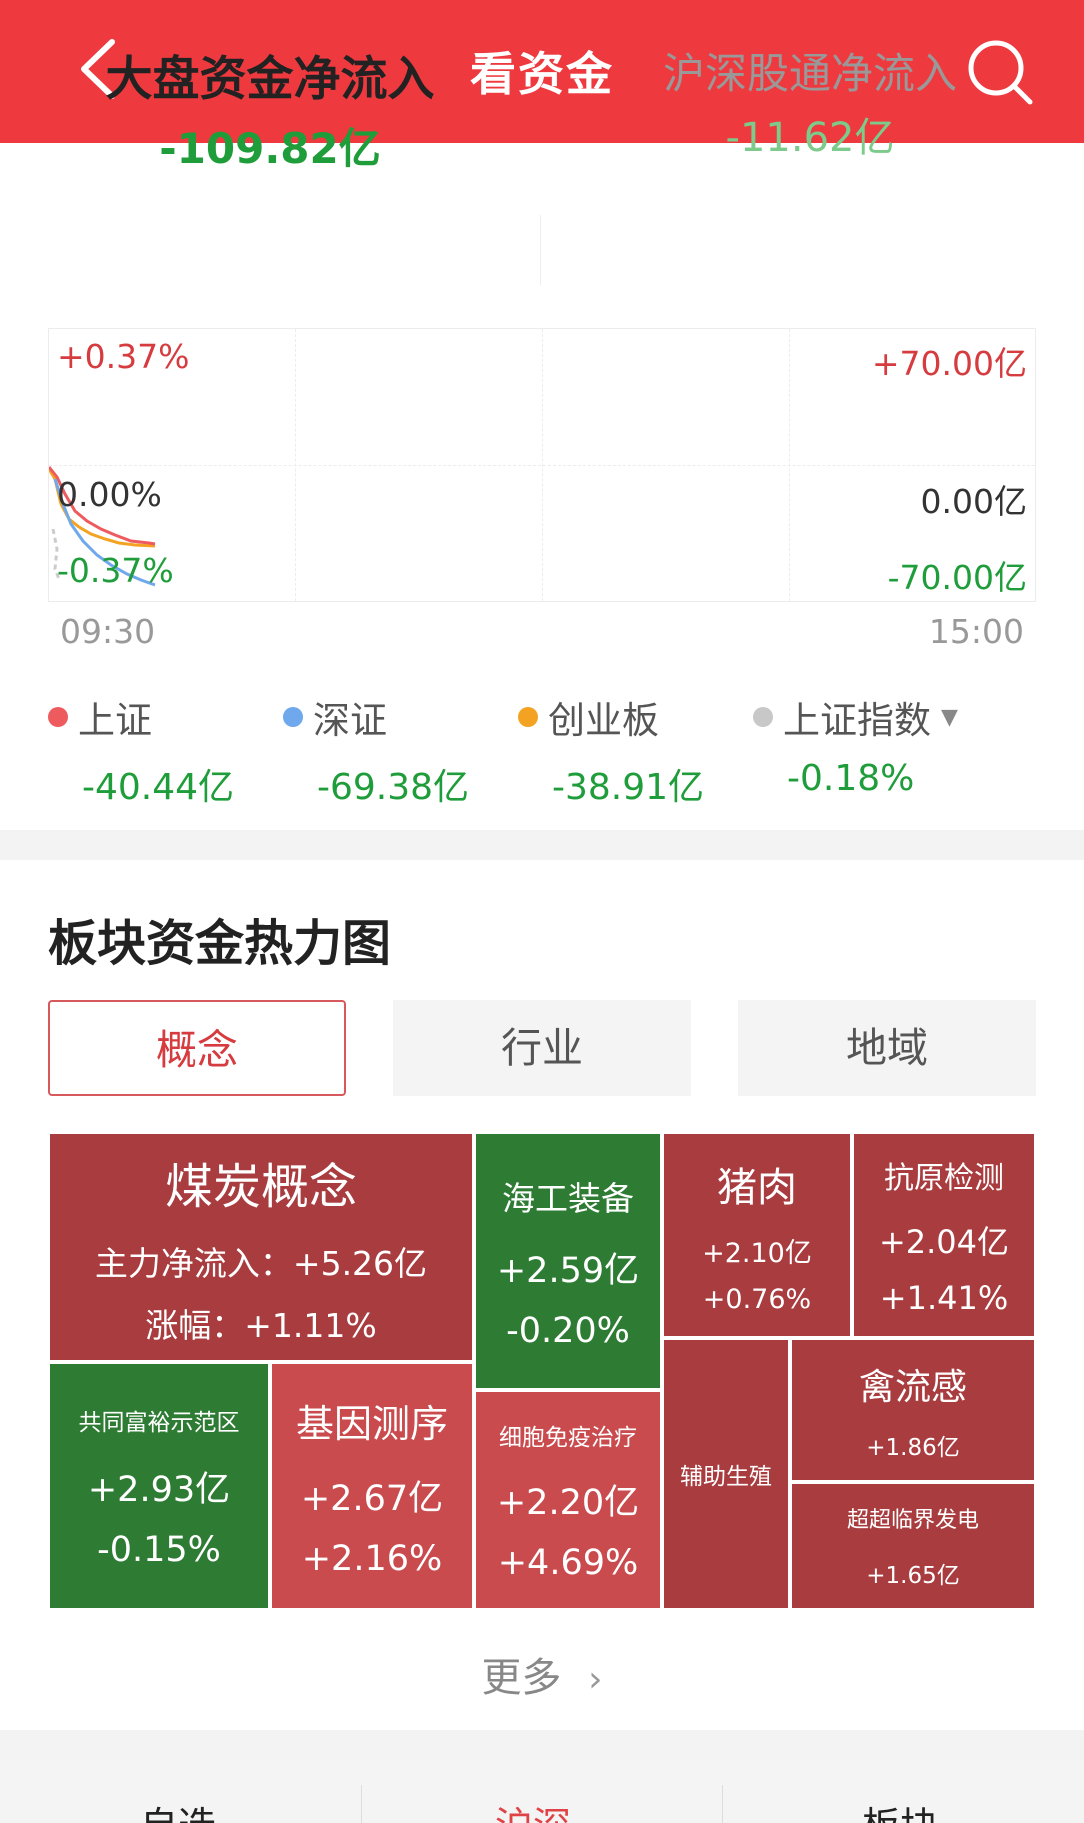 The image size is (1084, 1823). What do you see at coordinates (595, 1679) in the screenshot?
I see `chevron-right-icon: ›` at bounding box center [595, 1679].